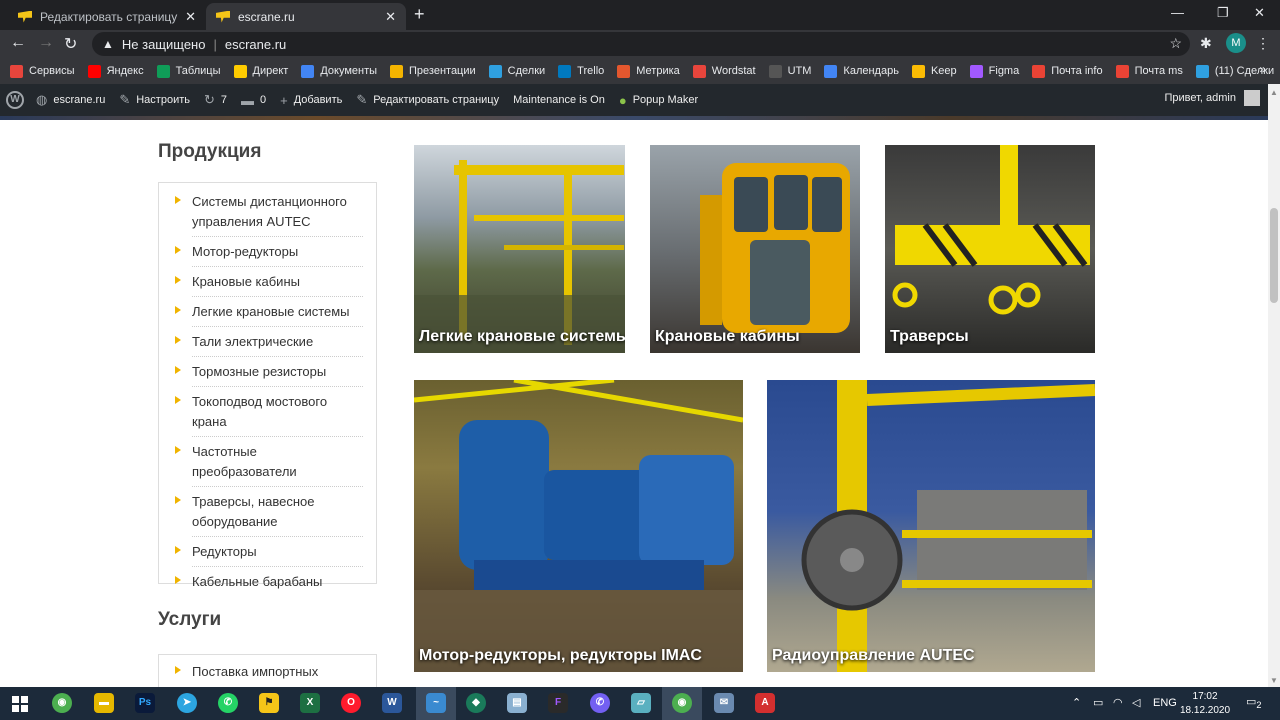  Describe the element at coordinates (351, 703) in the screenshot. I see `opera-icon: O` at that location.